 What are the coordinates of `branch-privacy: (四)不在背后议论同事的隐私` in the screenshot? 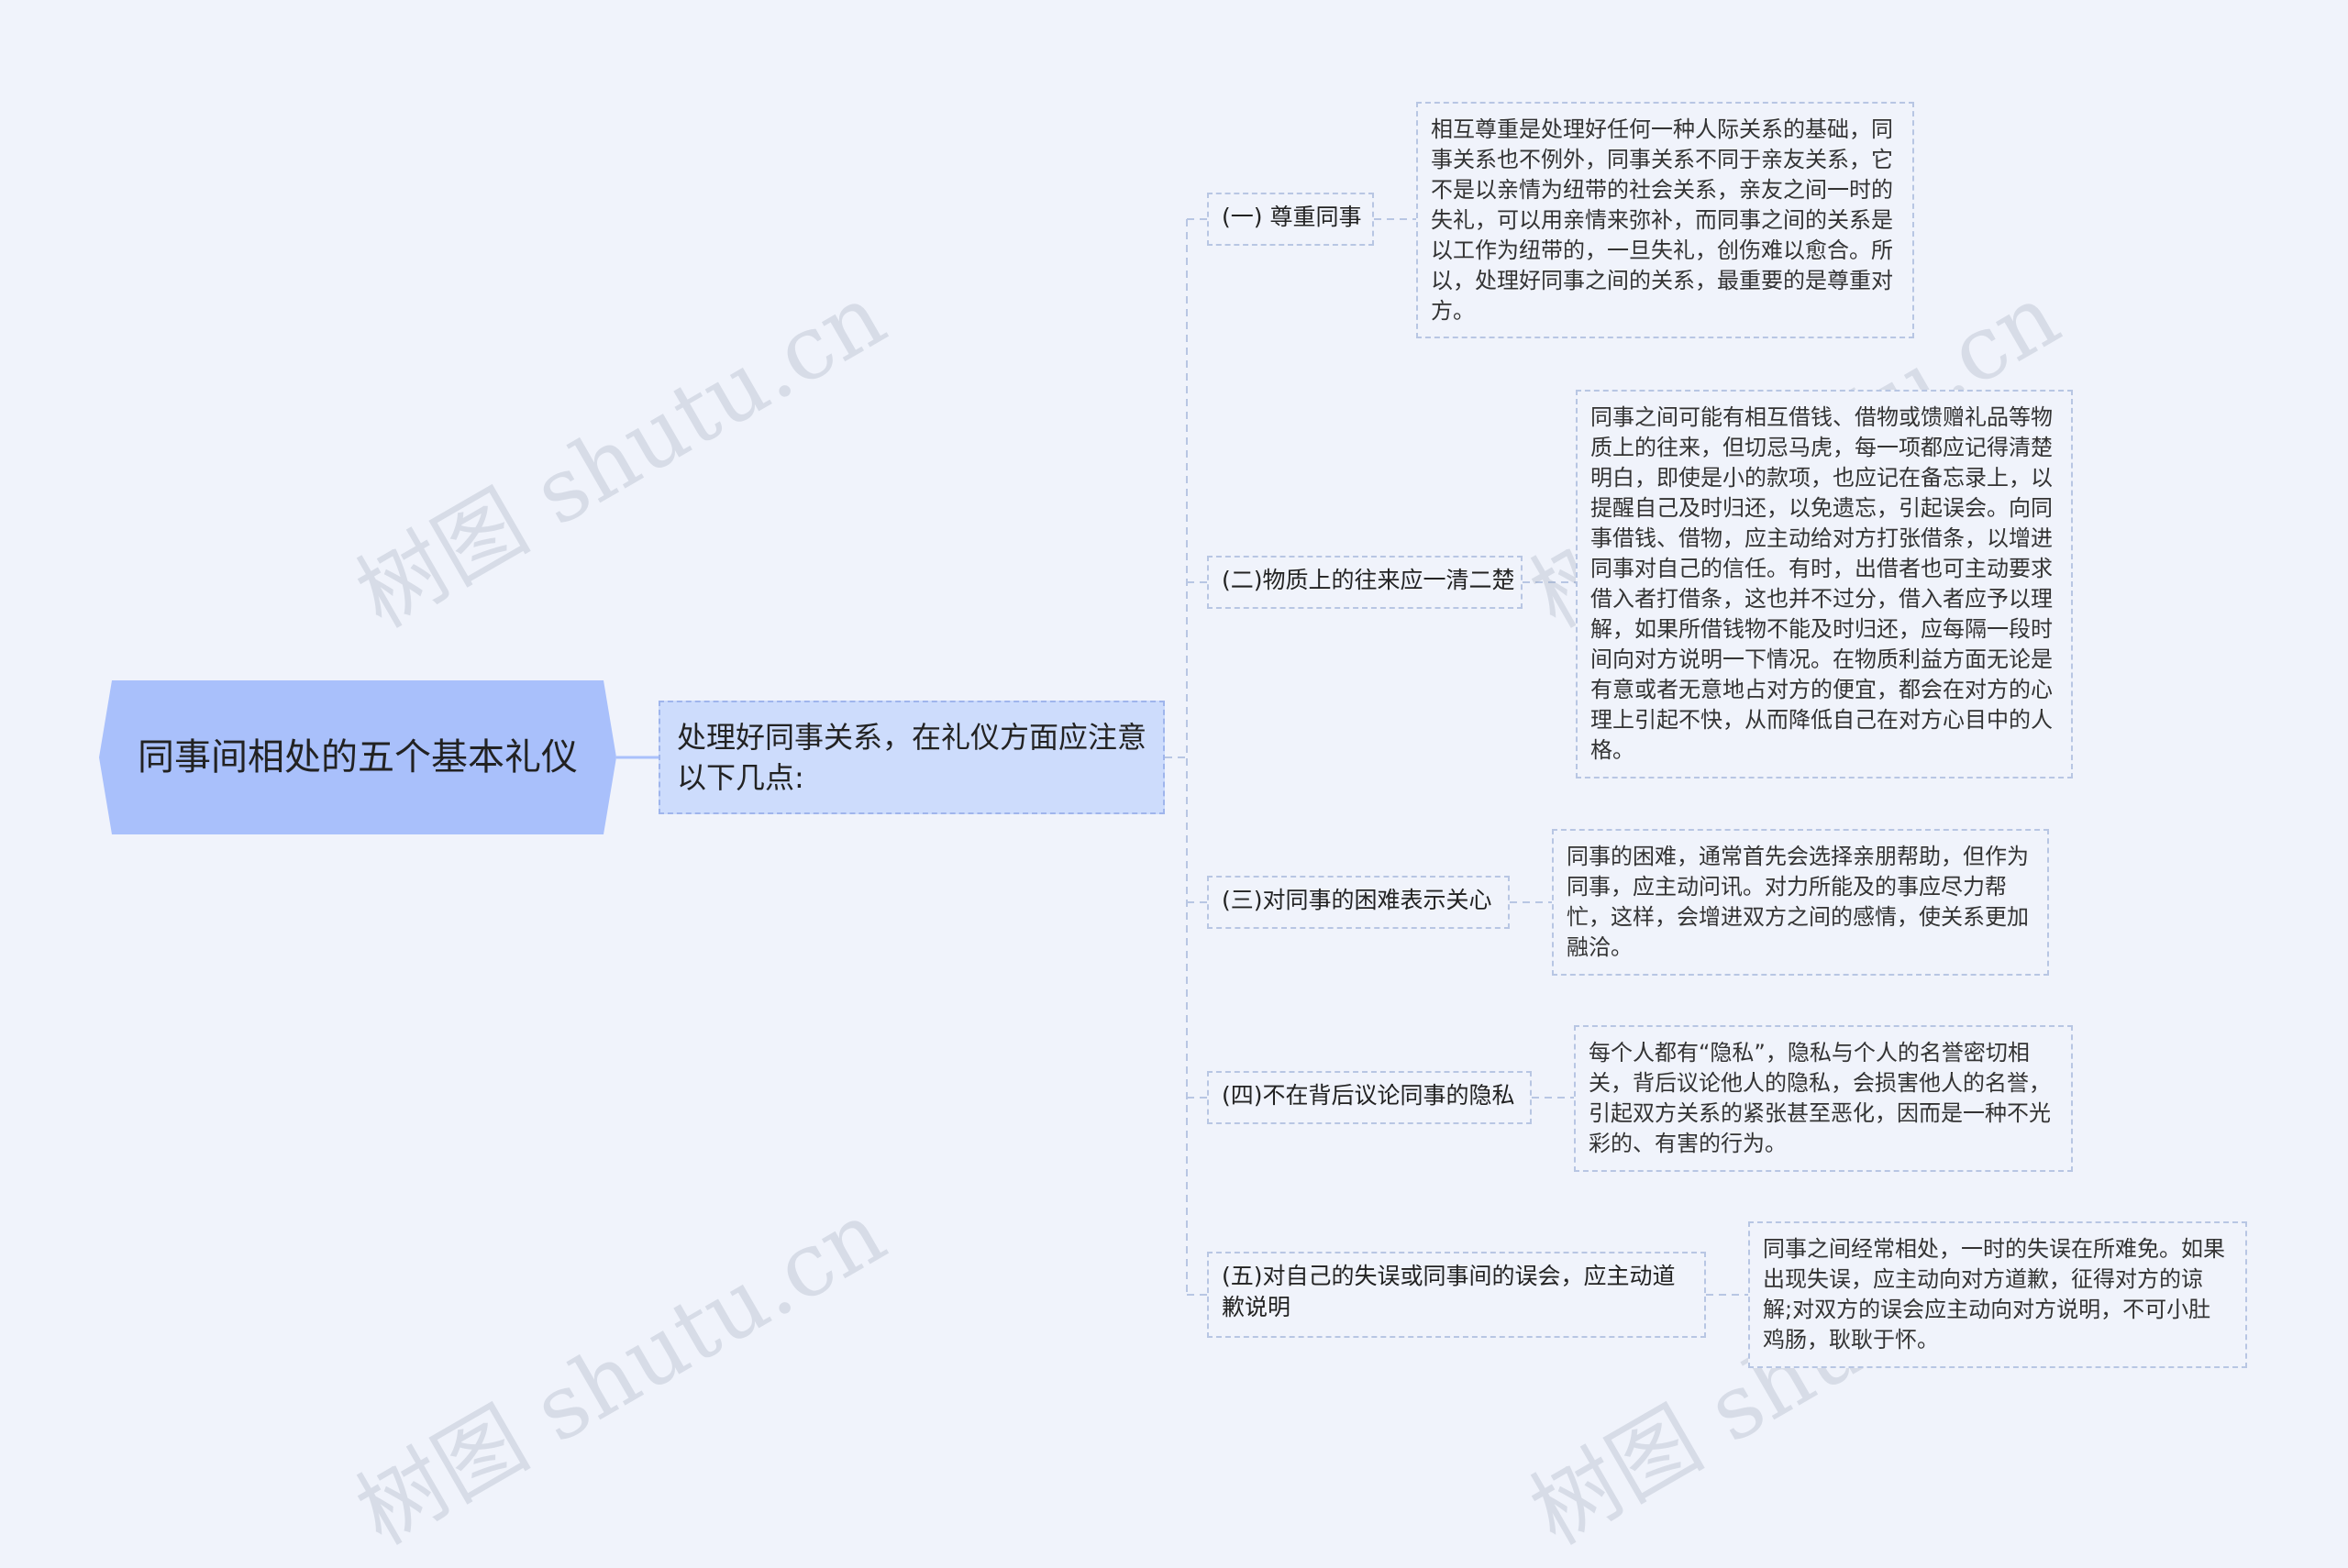 It's located at (1369, 1097).